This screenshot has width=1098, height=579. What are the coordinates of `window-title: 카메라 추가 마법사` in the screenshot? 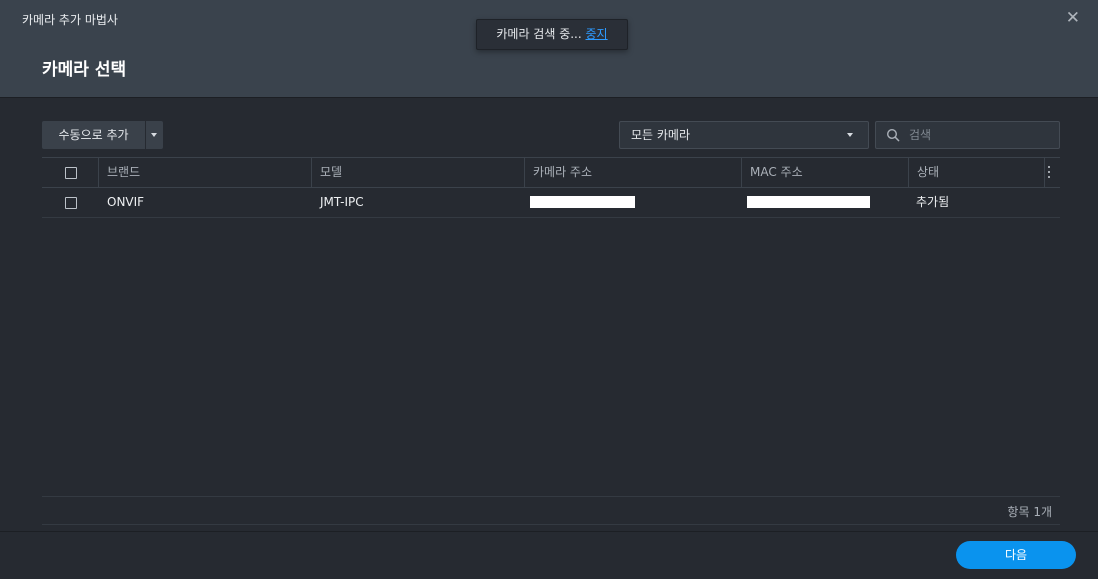 It's located at (70, 20).